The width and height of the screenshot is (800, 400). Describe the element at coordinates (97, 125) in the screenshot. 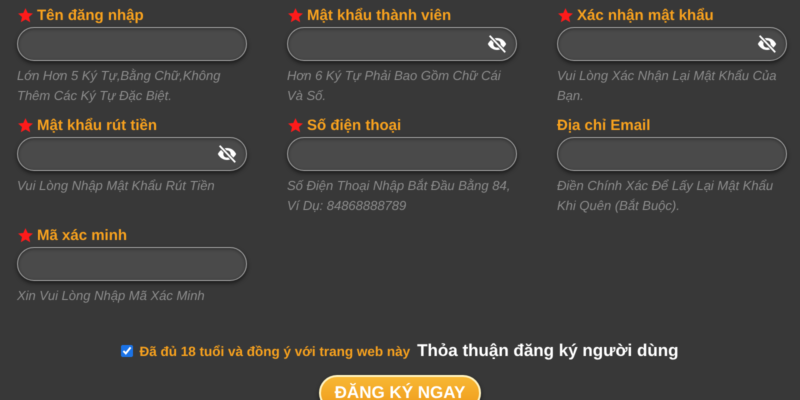

I see `field-label: Mật khẩu rút tiền` at that location.